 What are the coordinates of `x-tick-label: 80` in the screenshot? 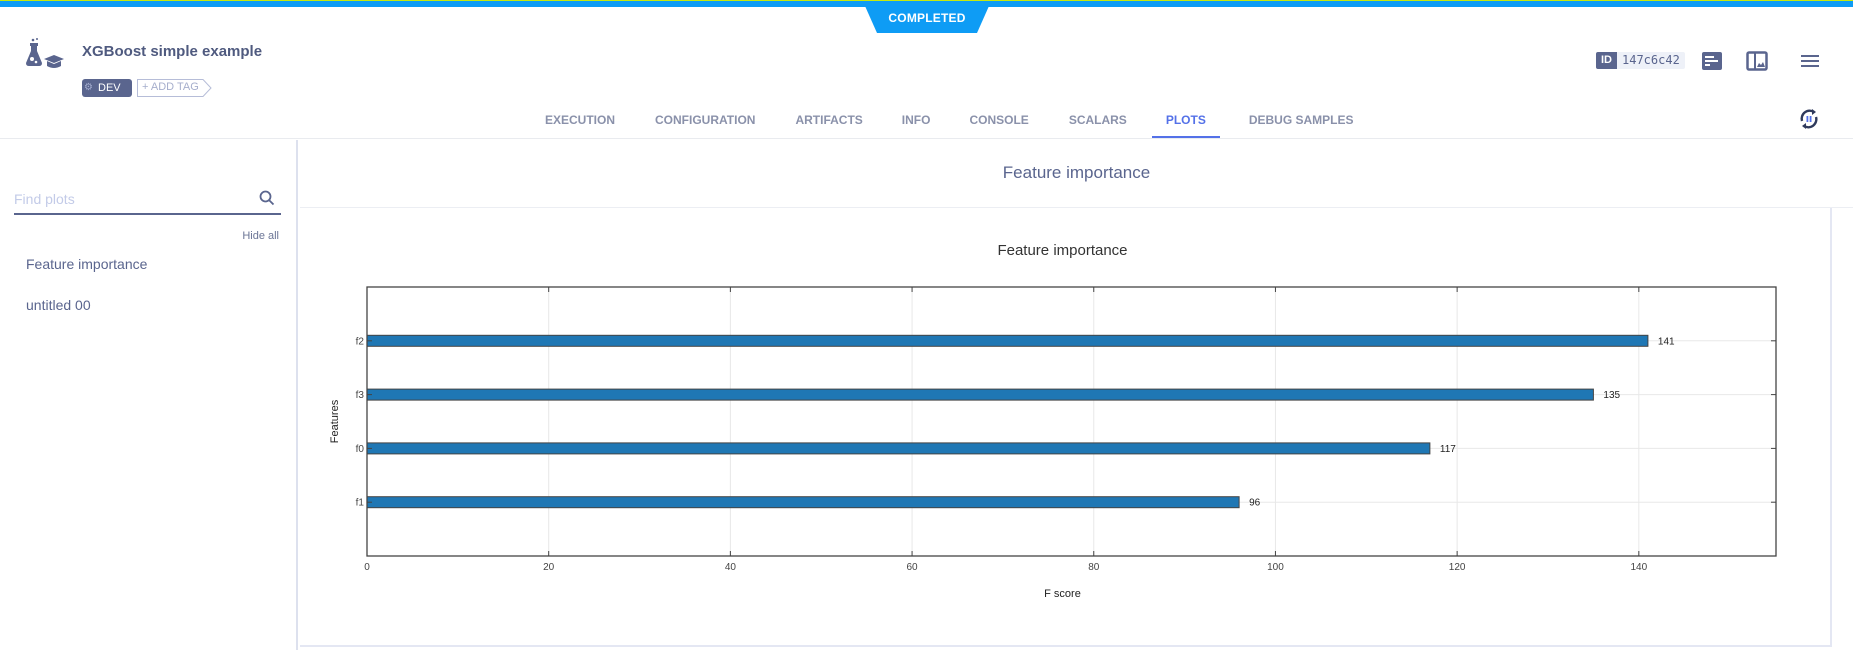 It's located at (1094, 567).